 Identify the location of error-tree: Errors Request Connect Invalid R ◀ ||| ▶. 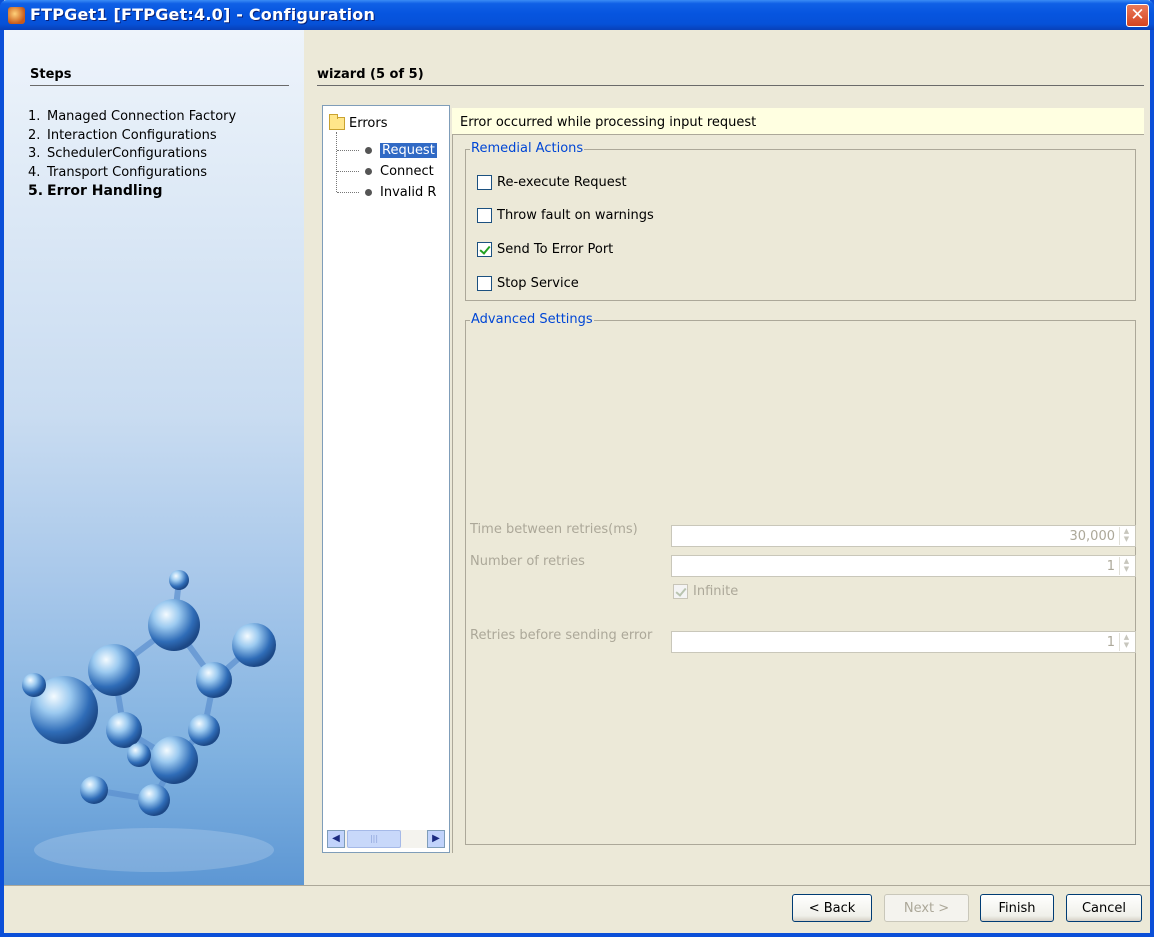
(386, 479).